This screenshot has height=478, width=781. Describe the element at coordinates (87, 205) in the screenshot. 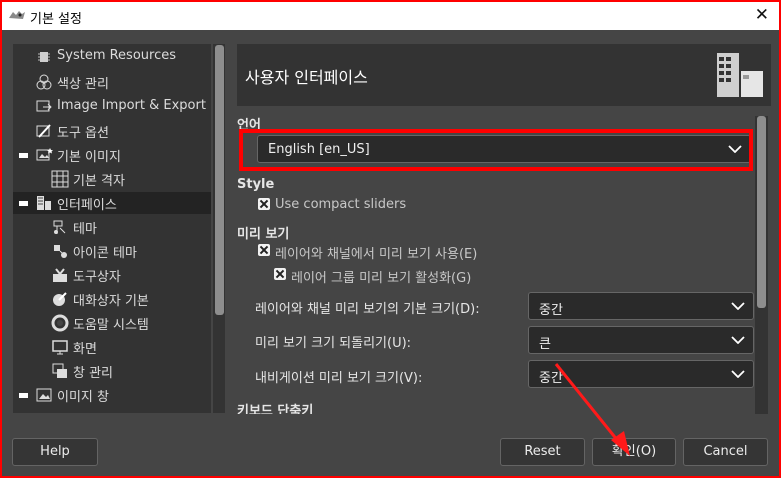

I see `tree-item-label: 인터페이스` at that location.